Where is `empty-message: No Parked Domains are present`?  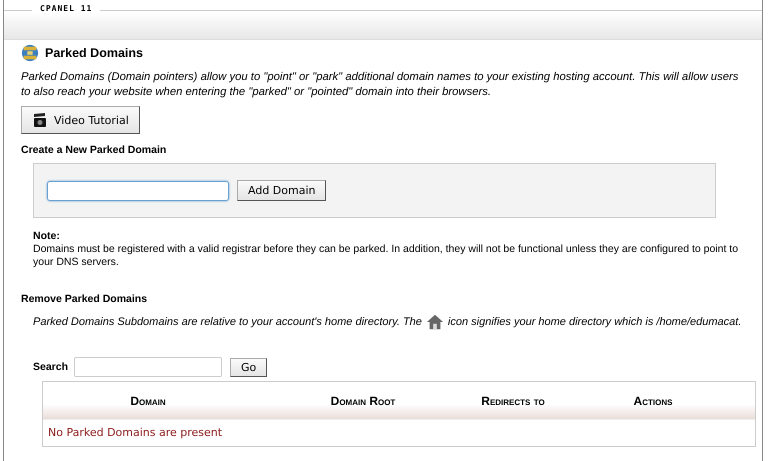 empty-message: No Parked Domains are present is located at coordinates (399, 432).